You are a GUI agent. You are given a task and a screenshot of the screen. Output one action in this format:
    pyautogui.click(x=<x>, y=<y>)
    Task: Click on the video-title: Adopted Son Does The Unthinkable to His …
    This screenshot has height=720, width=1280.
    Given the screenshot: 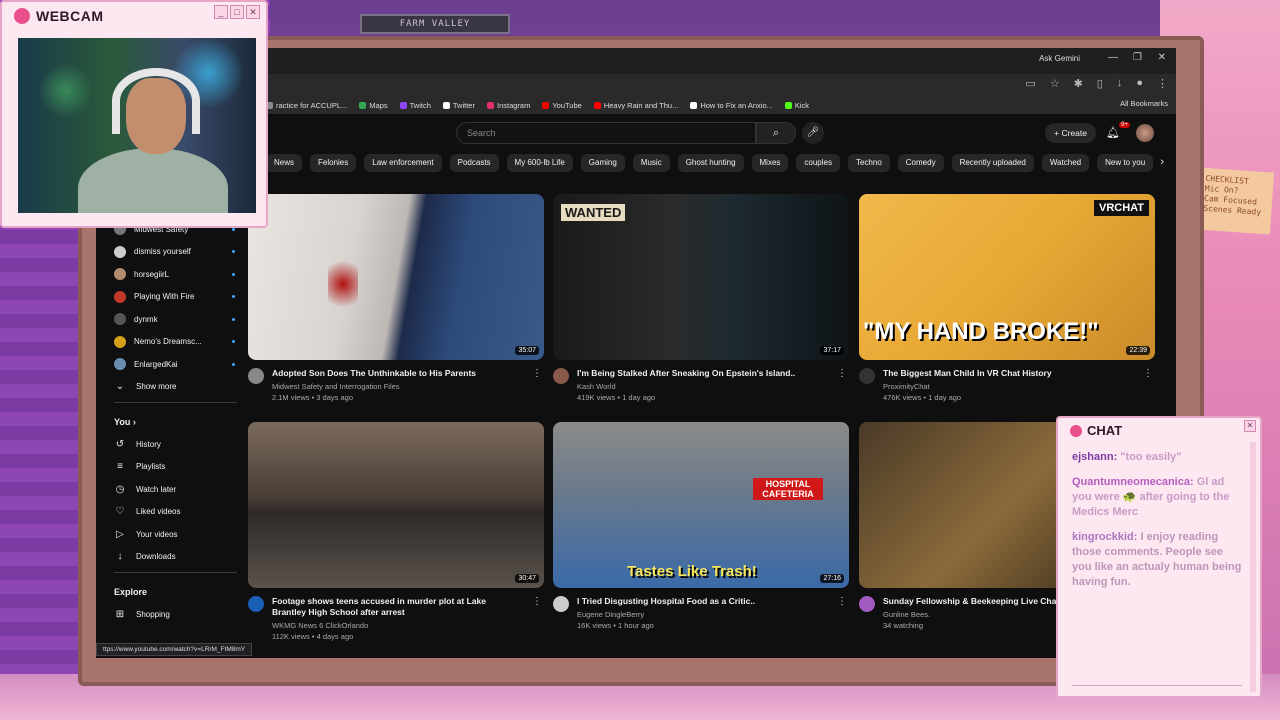 What is the action you would take?
    pyautogui.click(x=397, y=373)
    